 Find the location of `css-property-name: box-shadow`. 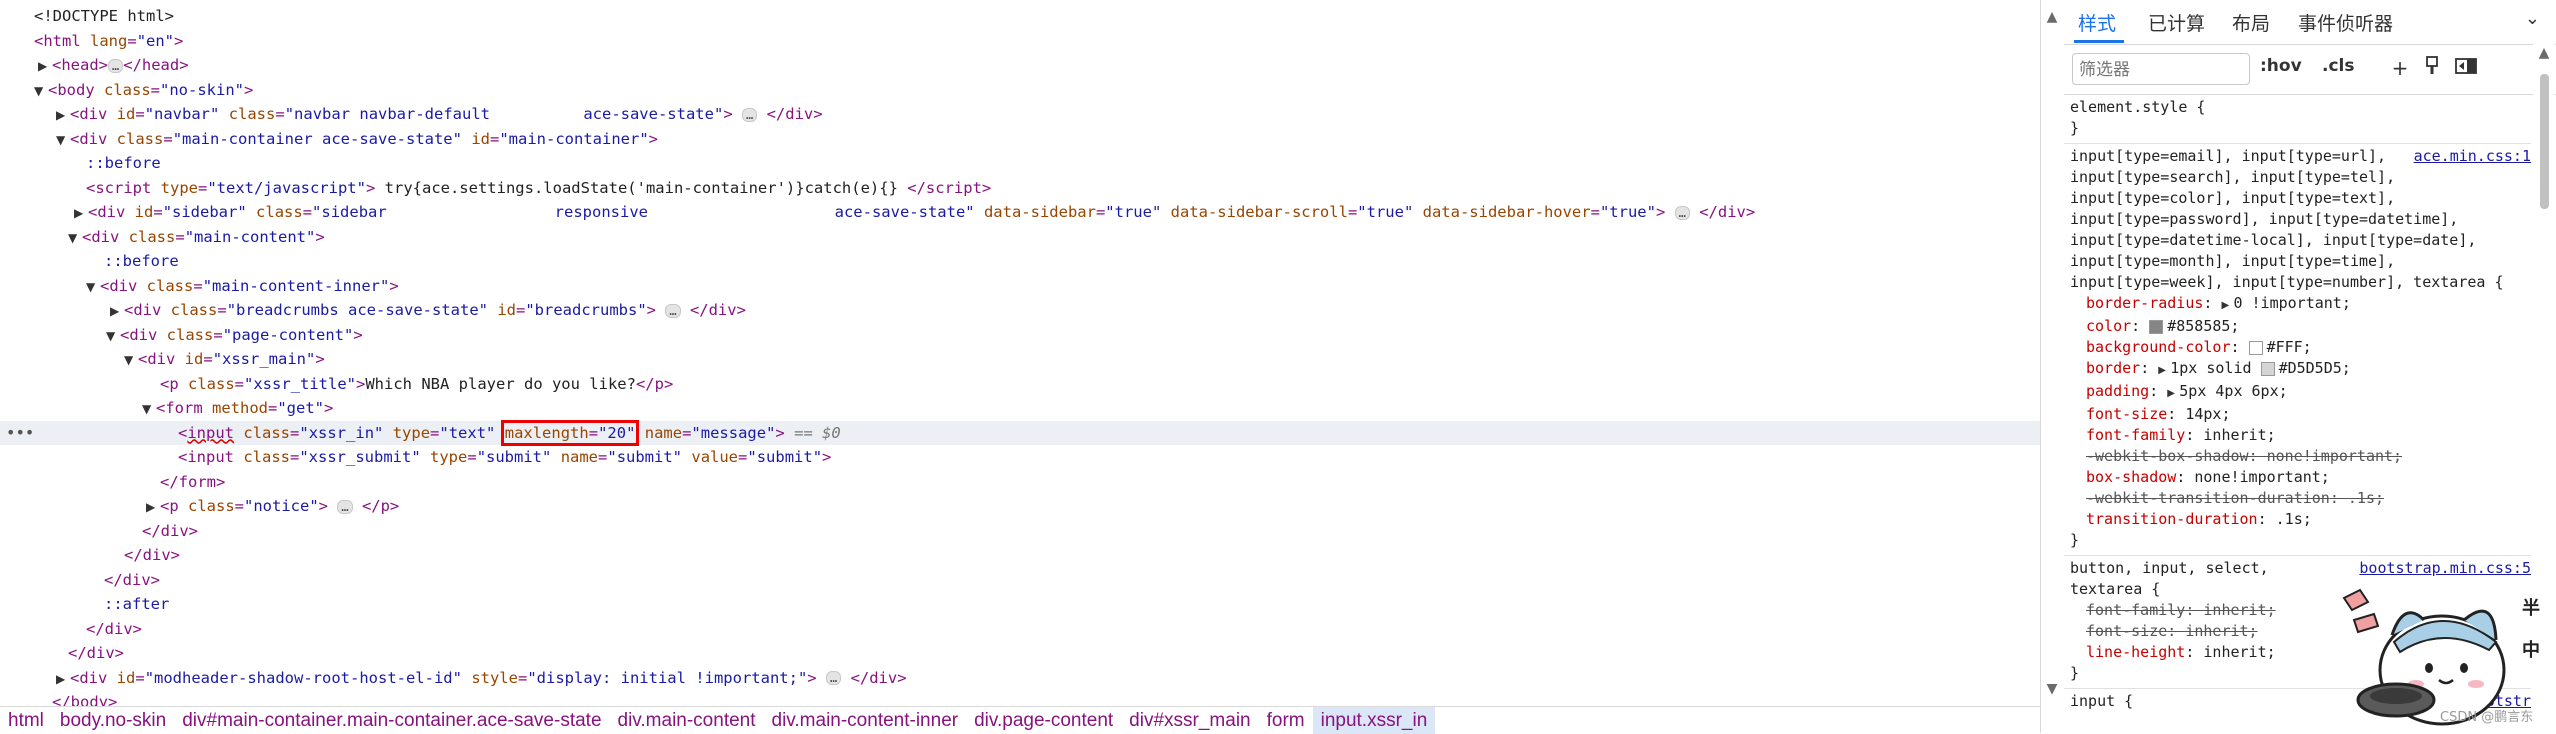

css-property-name: box-shadow is located at coordinates (2131, 477).